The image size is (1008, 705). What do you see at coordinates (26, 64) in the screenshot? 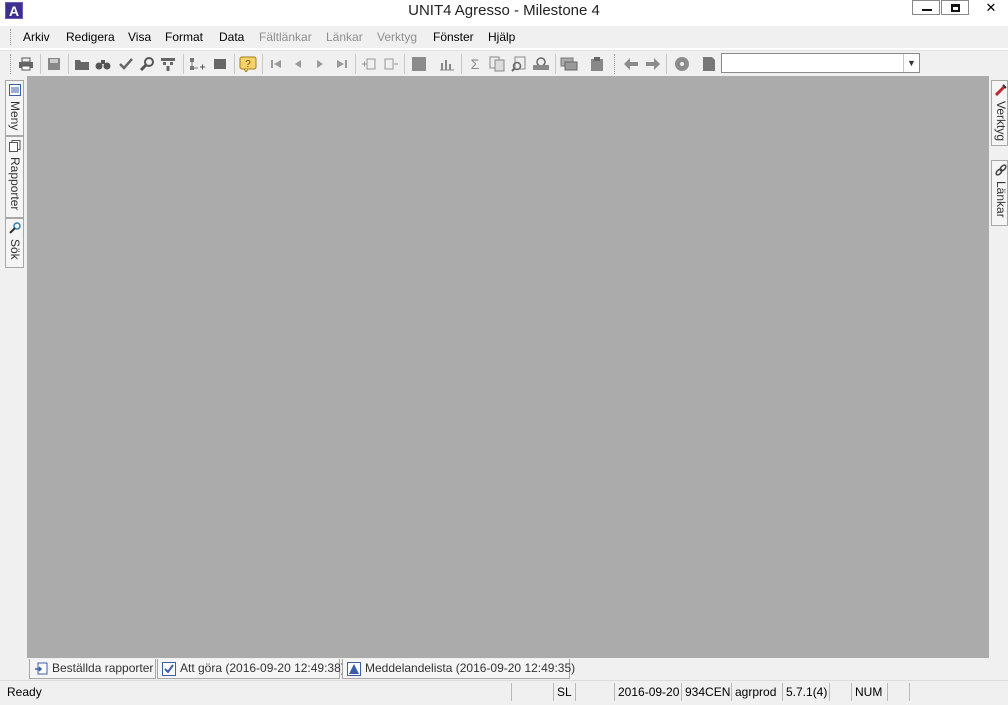
I see `print-icon` at bounding box center [26, 64].